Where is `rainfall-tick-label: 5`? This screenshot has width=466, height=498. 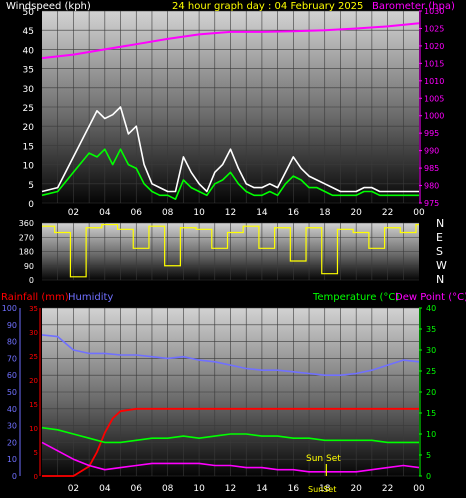 rainfall-tick-label: 5 is located at coordinates (36, 453).